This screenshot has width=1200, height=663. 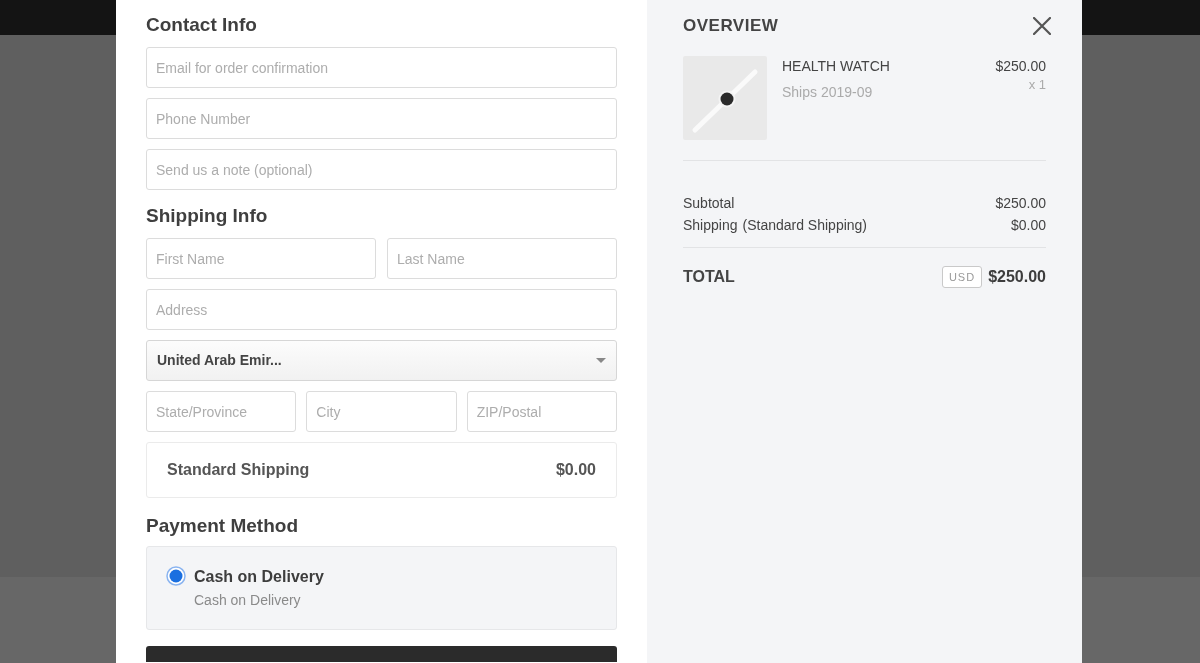 I want to click on payment-method-description: Cash on Delivery, so click(x=248, y=600).